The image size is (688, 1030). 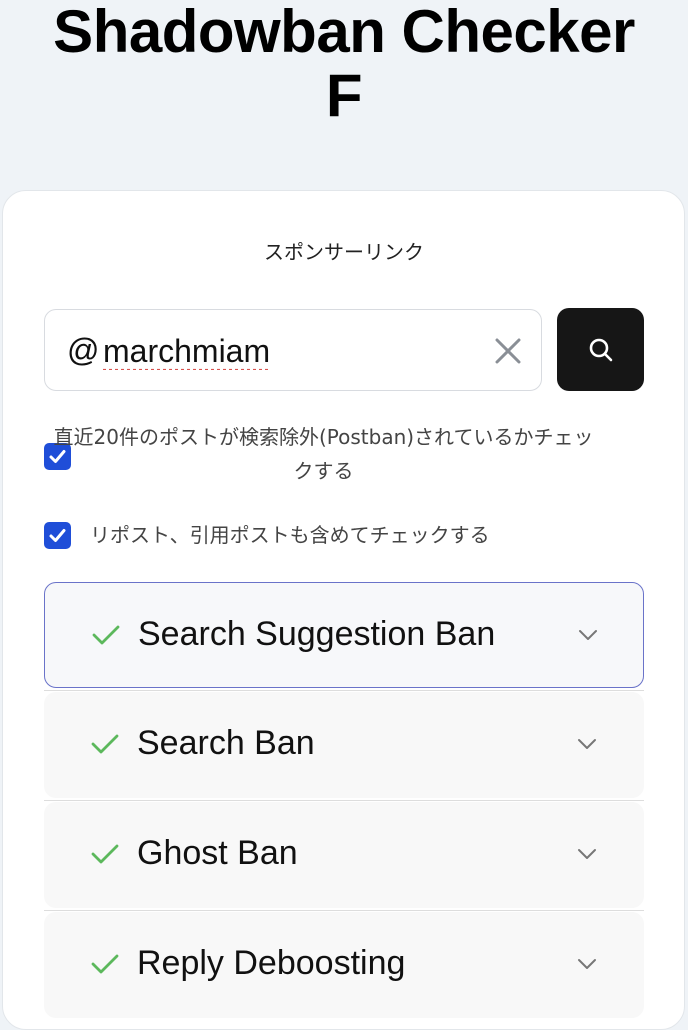 I want to click on sponsor-label: スポンサーリンク, so click(x=344, y=252).